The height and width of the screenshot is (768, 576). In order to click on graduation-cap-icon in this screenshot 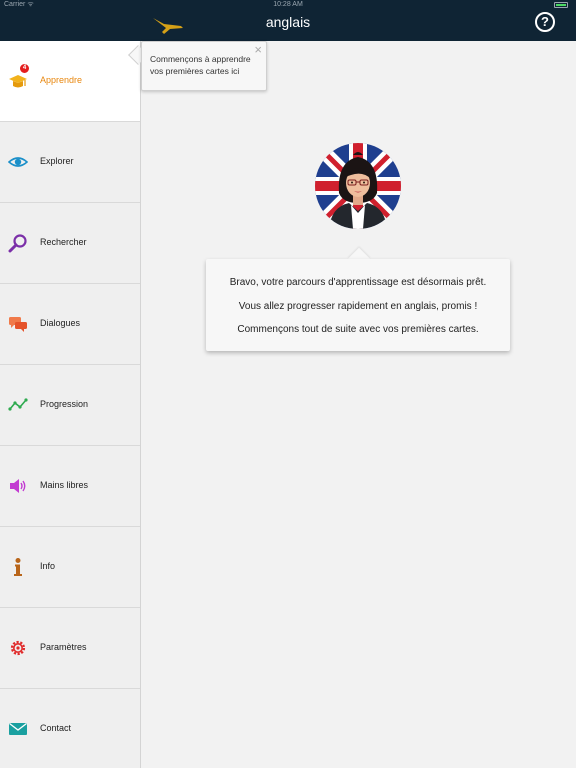, I will do `click(18, 81)`.